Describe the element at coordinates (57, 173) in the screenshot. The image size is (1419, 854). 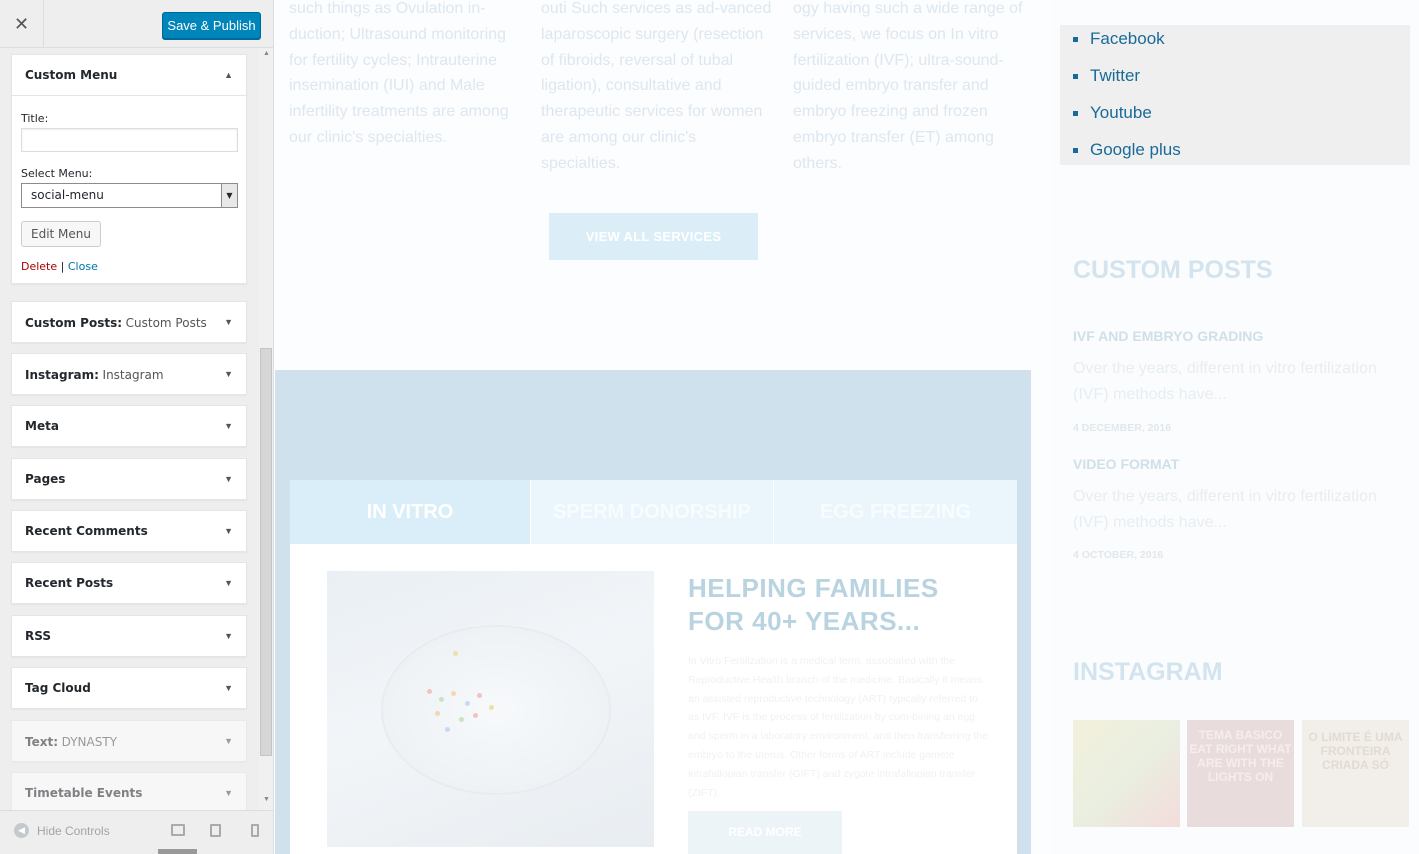
I see `select-menu-label: Select Menu:` at that location.